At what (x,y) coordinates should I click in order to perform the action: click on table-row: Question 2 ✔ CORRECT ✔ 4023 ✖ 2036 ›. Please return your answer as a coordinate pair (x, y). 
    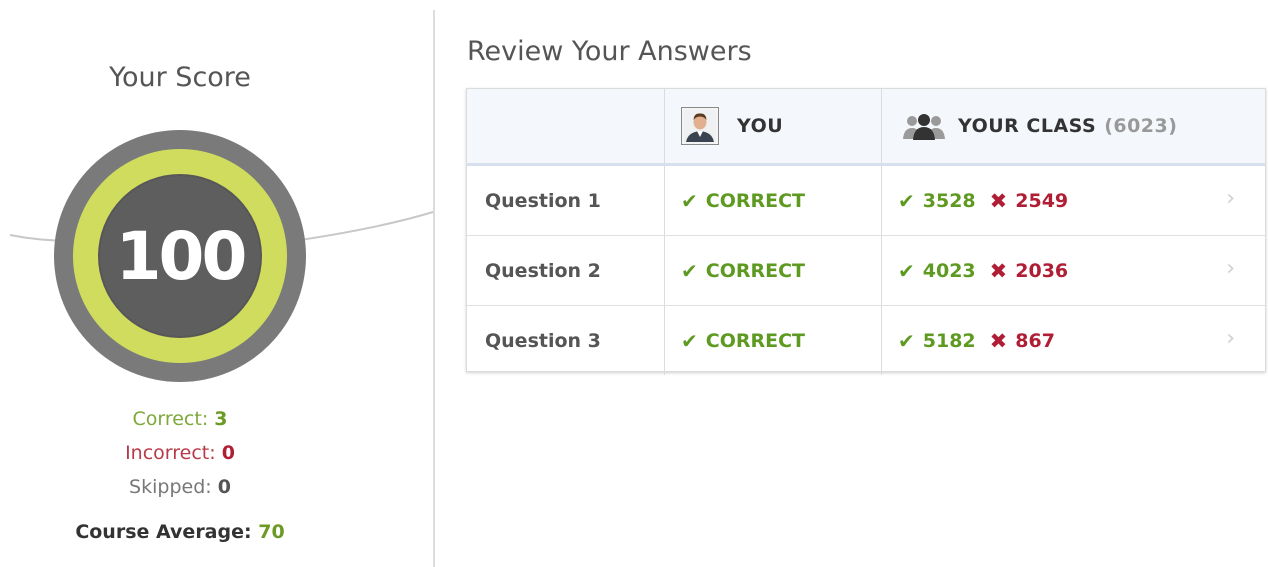
    Looking at the image, I should click on (866, 271).